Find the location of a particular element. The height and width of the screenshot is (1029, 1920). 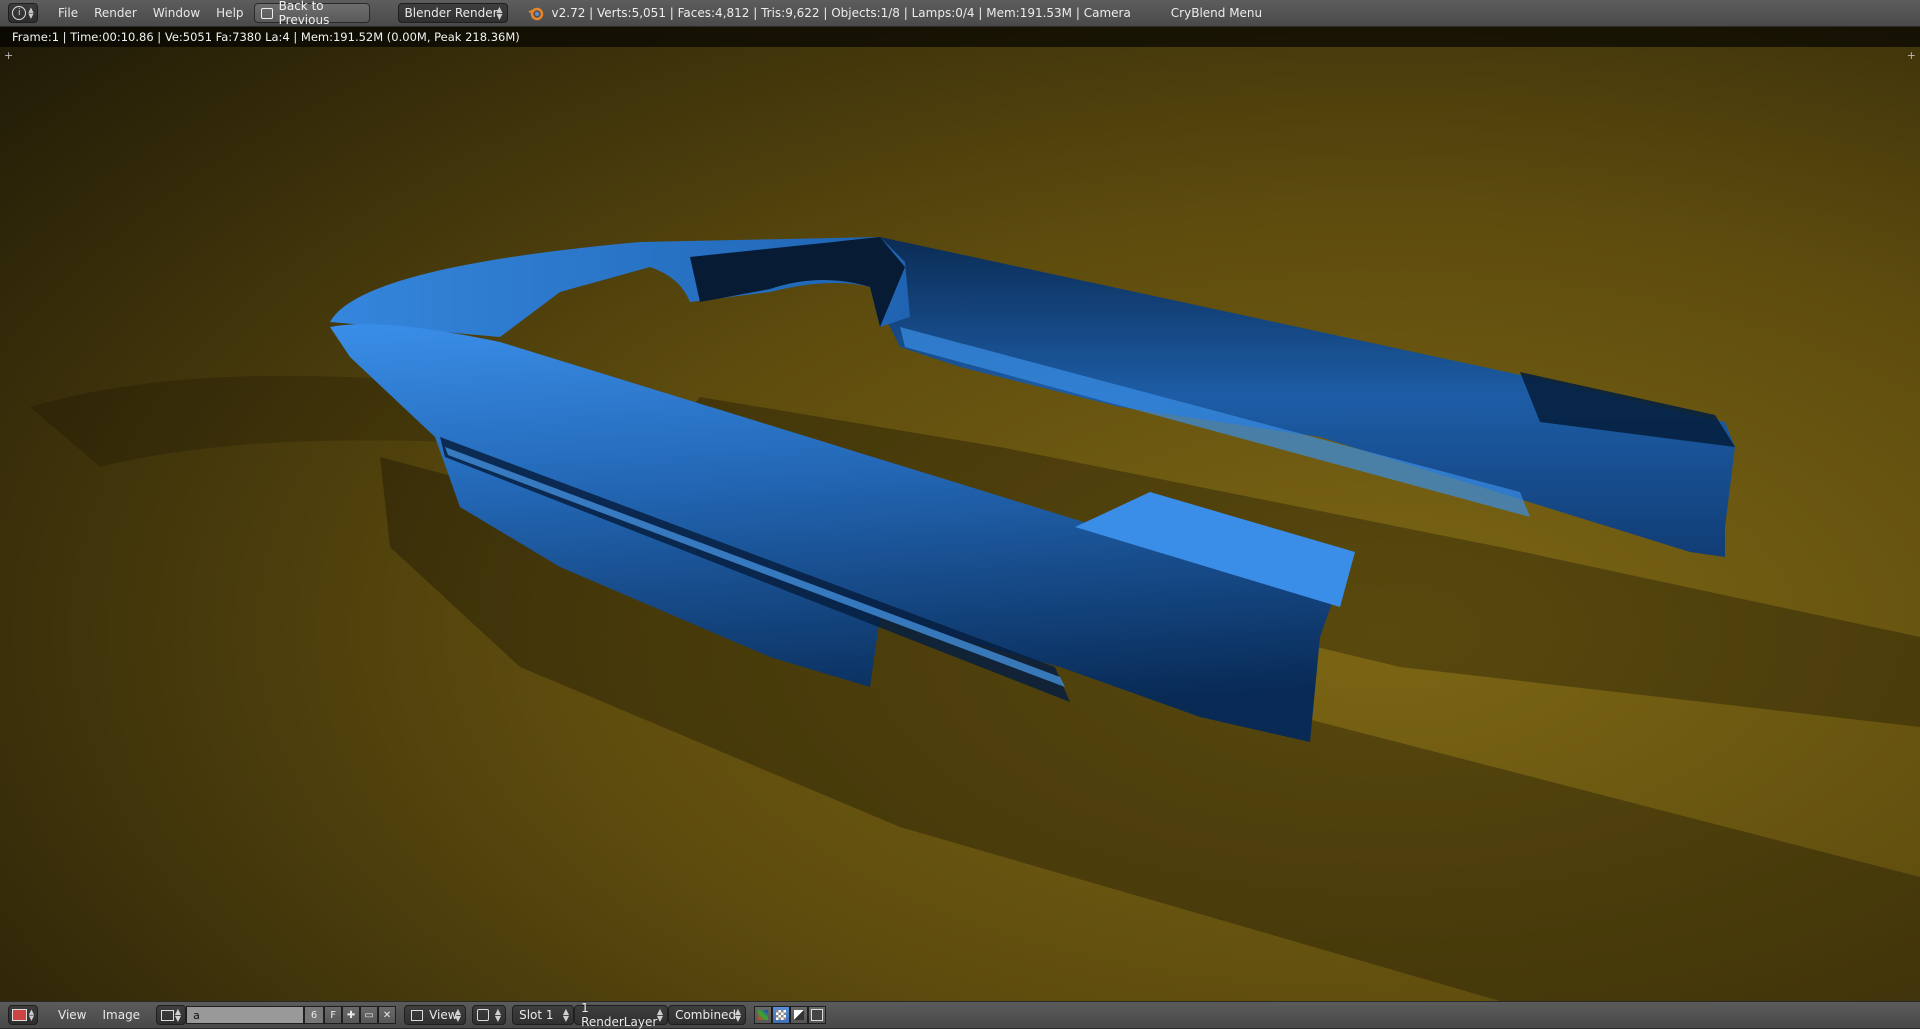

render-pass-dropdown: Combined ▲ ▼ is located at coordinates (707, 1015).